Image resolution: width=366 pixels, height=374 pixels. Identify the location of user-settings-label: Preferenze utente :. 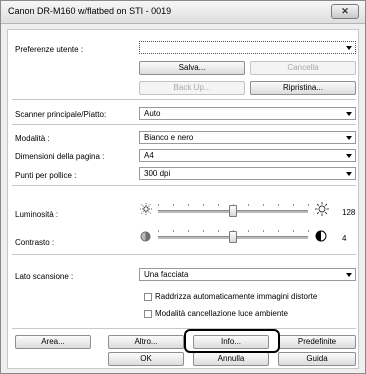
(49, 49).